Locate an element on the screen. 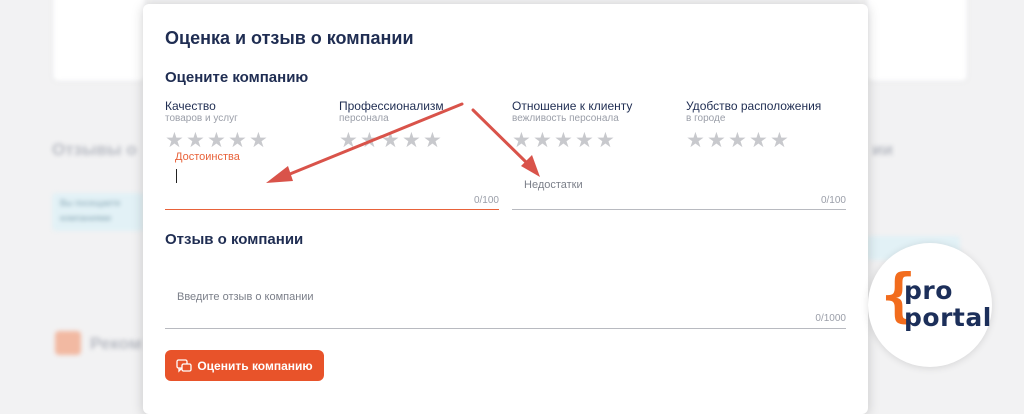 This screenshot has height=414, width=1024. proportal-logo: { pro portal is located at coordinates (930, 305).